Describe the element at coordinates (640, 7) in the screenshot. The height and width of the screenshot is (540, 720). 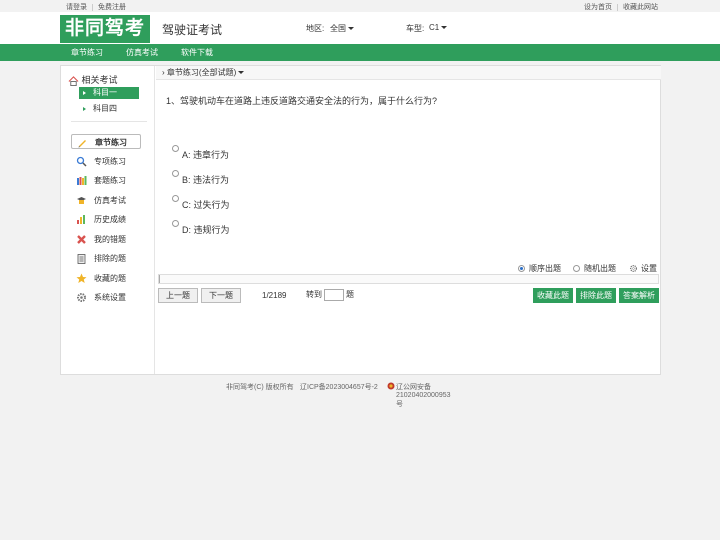
I see `bookmark-site-link: 收藏此网站` at that location.